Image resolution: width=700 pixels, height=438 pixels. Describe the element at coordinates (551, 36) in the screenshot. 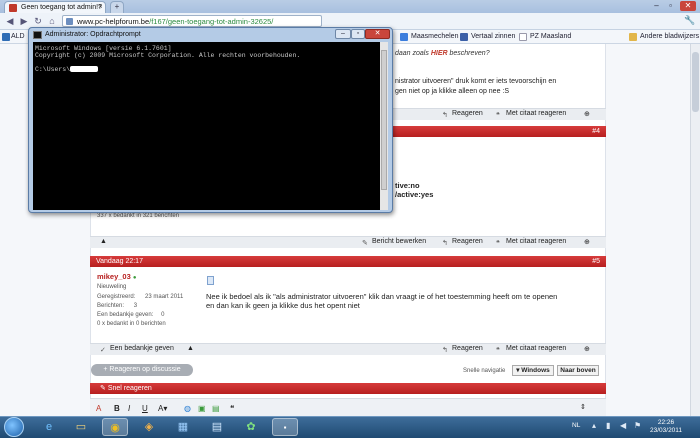

I see `bookmark-label: PZ Maasland` at that location.